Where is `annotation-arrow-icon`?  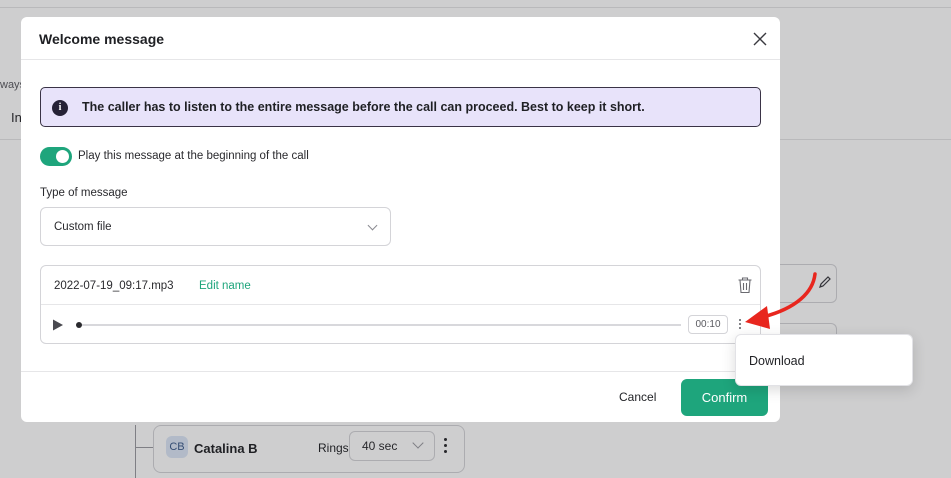
annotation-arrow-icon is located at coordinates (781, 300).